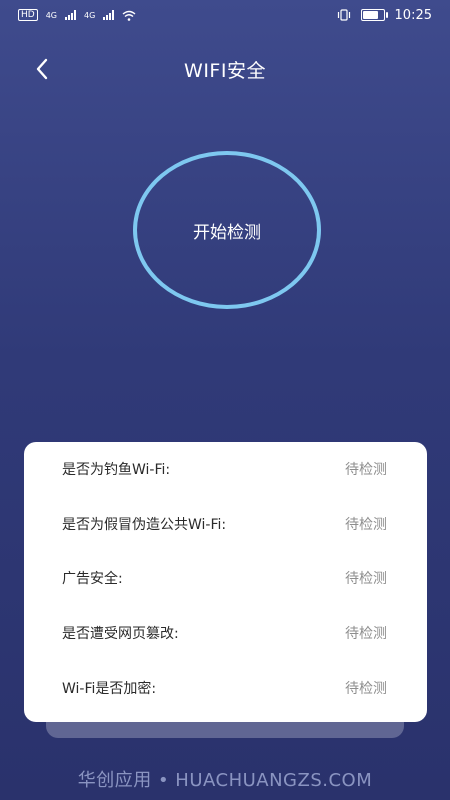 The height and width of the screenshot is (800, 450). I want to click on watermark: 华创应用 • HUACHUANGZS.COM, so click(225, 780).